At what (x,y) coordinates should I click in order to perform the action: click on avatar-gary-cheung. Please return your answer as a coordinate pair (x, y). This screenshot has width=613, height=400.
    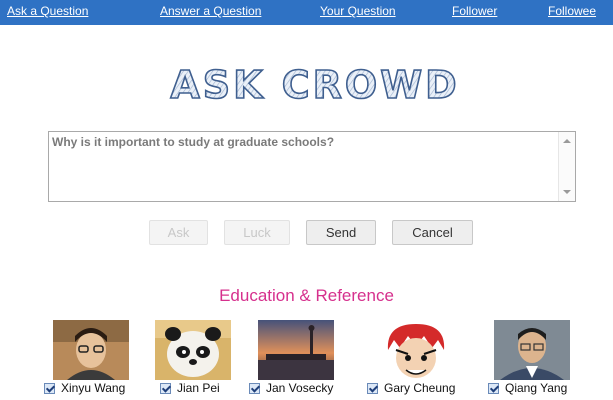
    Looking at the image, I should click on (416, 350).